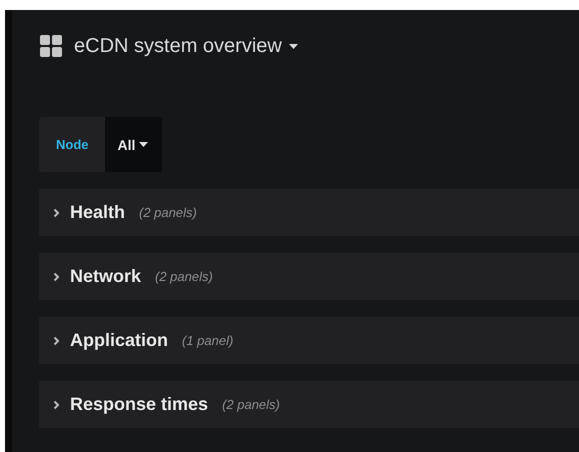  Describe the element at coordinates (186, 46) in the screenshot. I see `dashboard-title-dropdown: eCDN system overview` at that location.